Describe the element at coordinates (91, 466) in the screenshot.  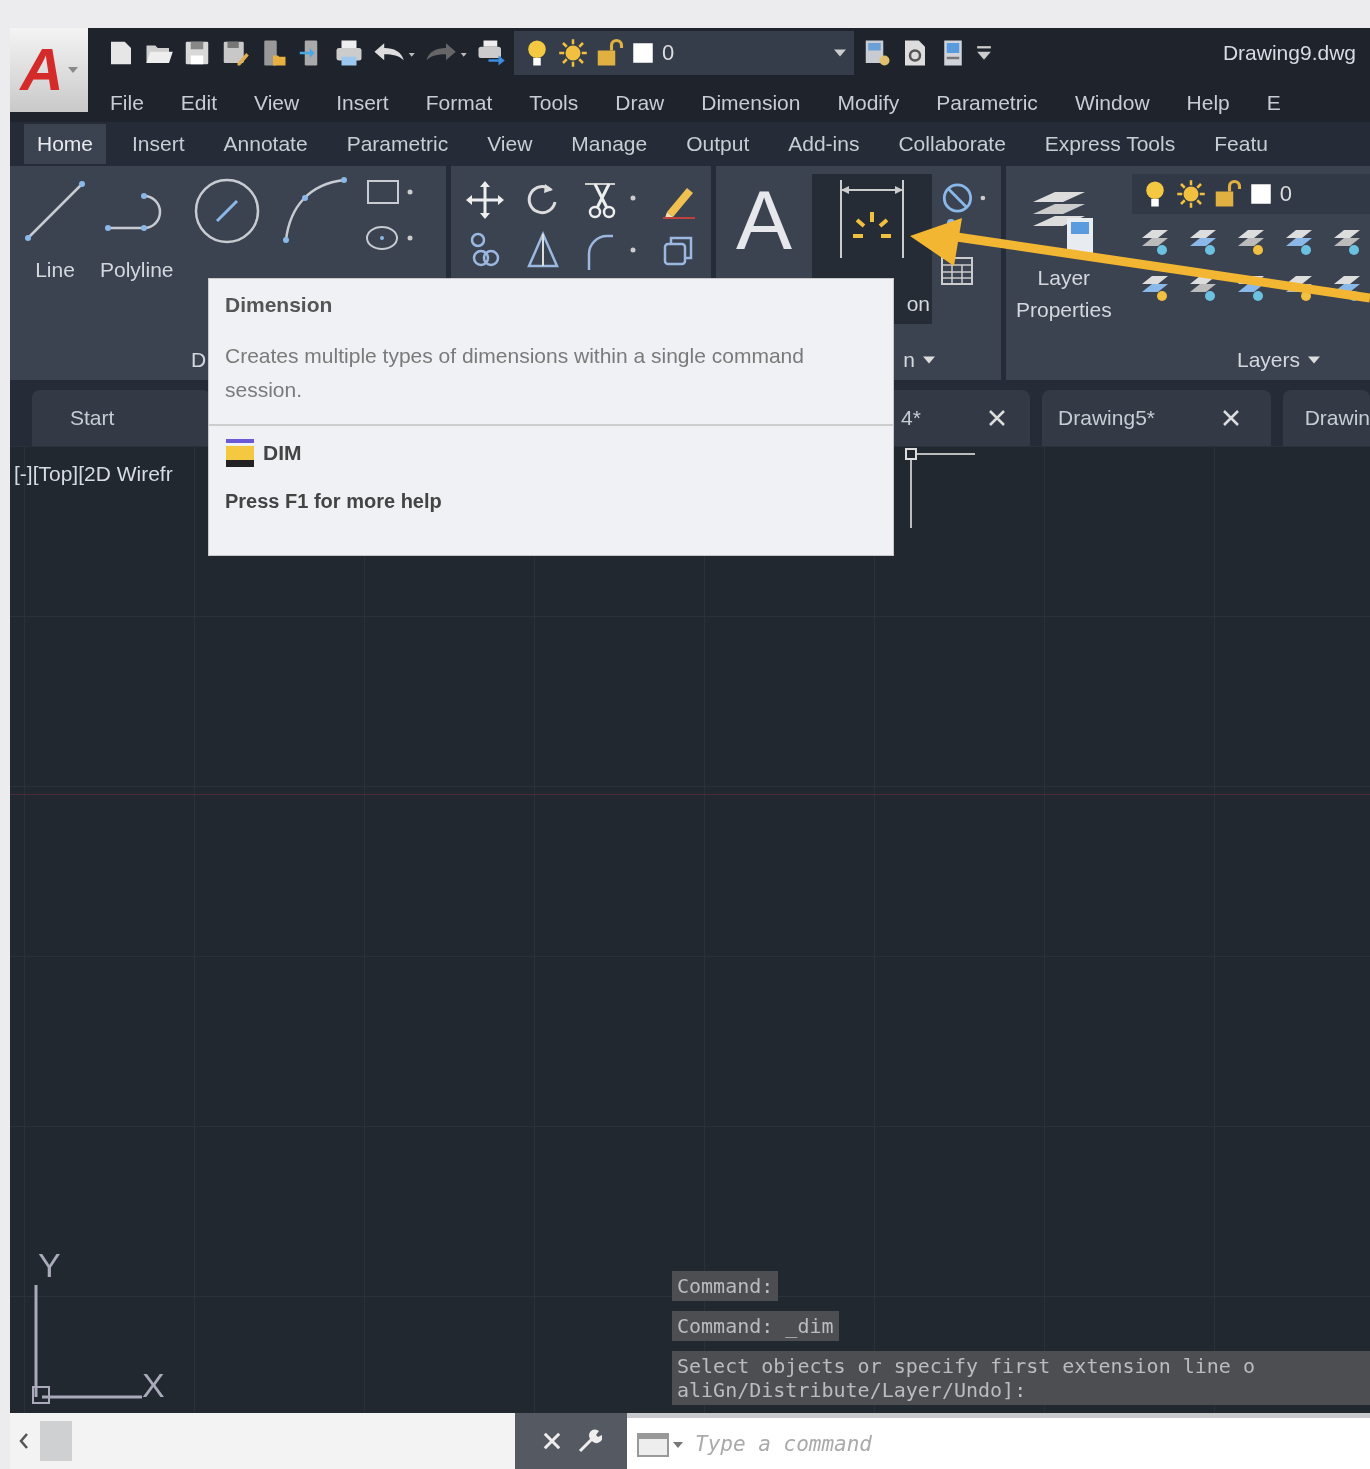
I see `viewport-controls-label: [-][Top][2D Wirefr` at that location.